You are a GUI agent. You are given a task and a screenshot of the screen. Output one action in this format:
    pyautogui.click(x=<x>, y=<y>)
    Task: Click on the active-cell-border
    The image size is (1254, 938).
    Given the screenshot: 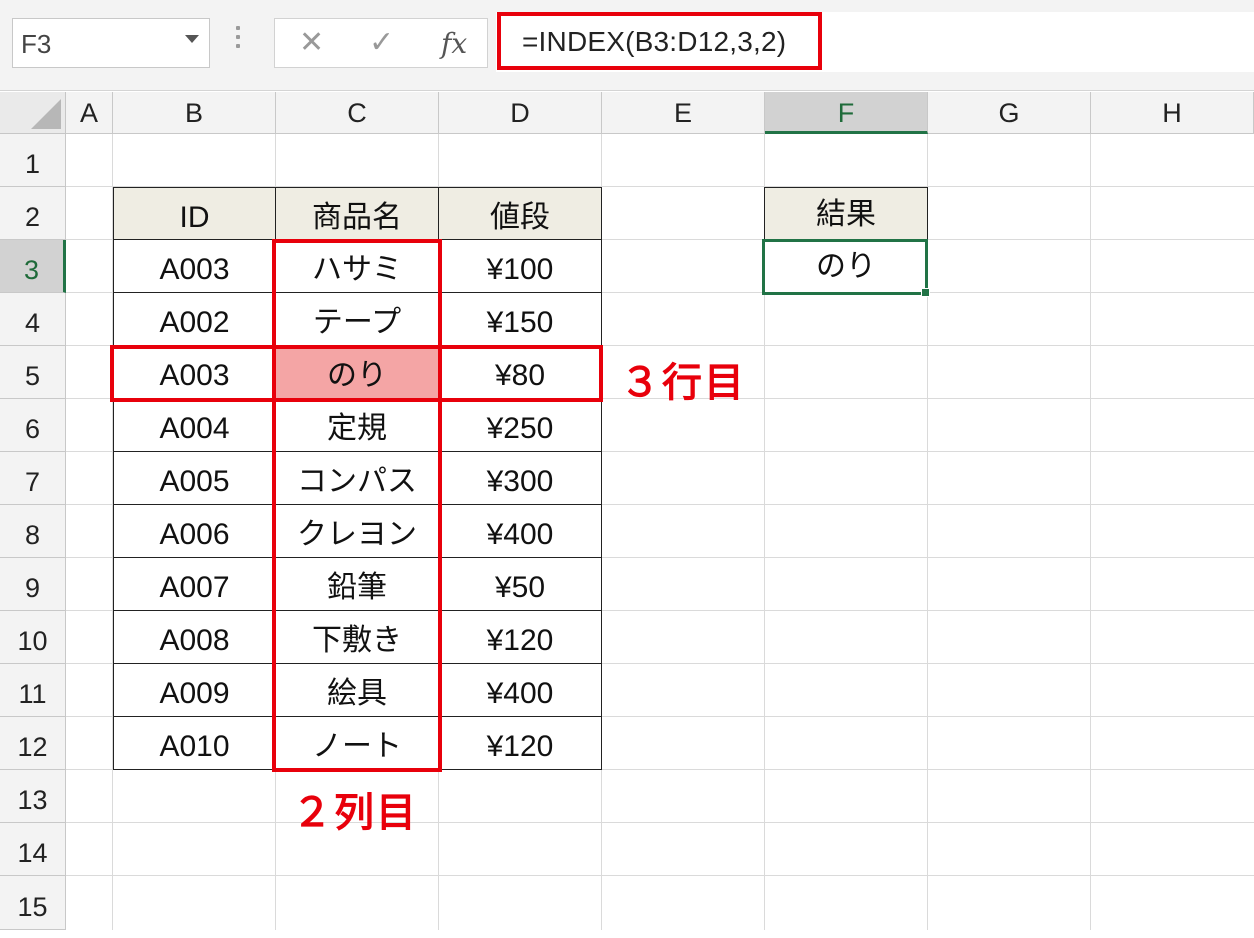 What is the action you would take?
    pyautogui.click(x=846, y=268)
    